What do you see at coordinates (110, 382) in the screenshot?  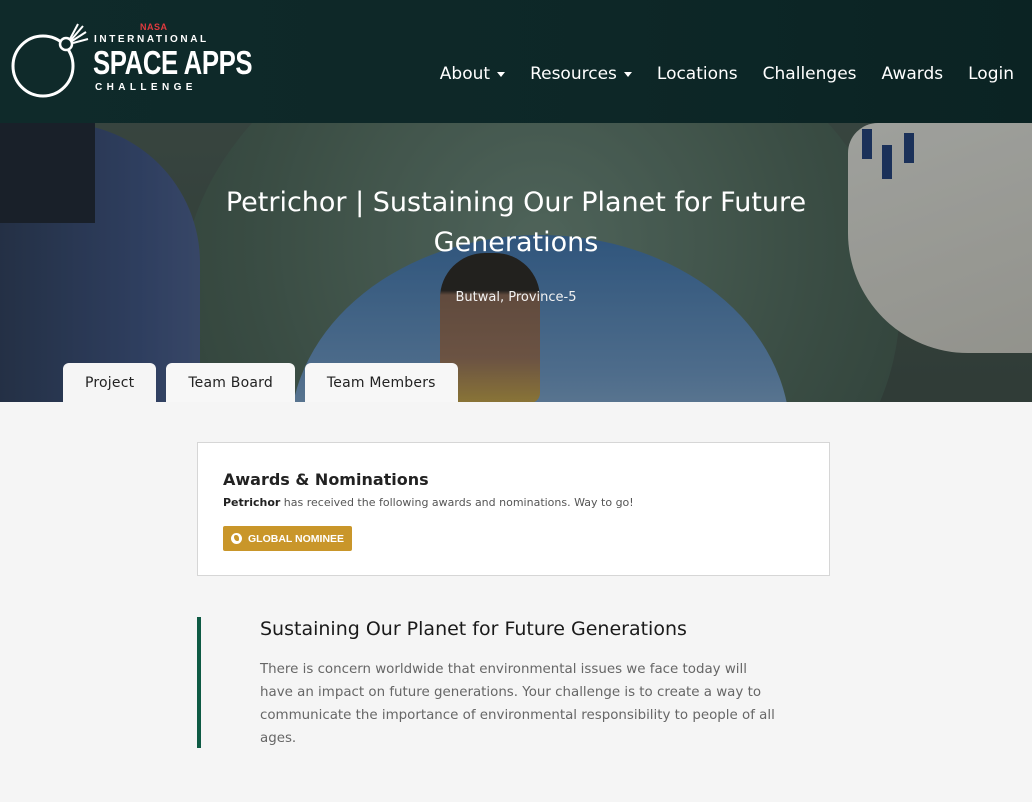 I see `tab-project: Project` at bounding box center [110, 382].